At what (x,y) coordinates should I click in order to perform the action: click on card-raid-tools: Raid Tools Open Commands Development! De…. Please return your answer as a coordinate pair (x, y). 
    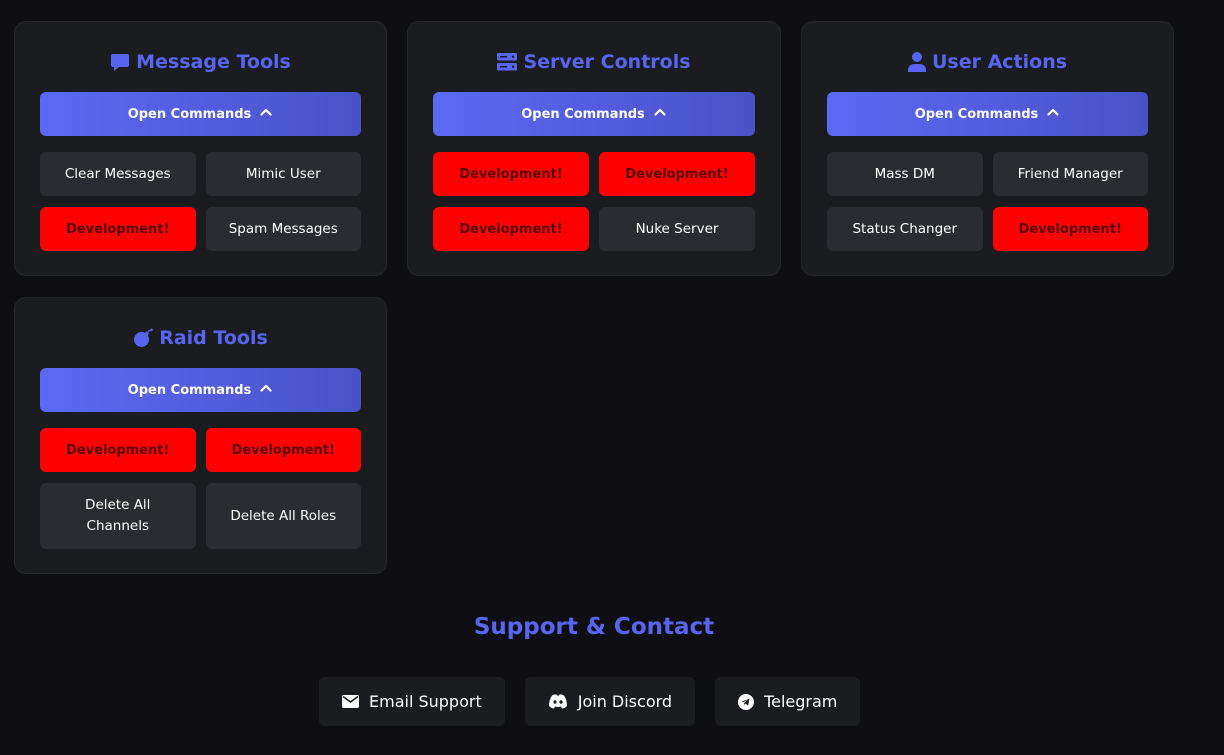
    Looking at the image, I should click on (200, 435).